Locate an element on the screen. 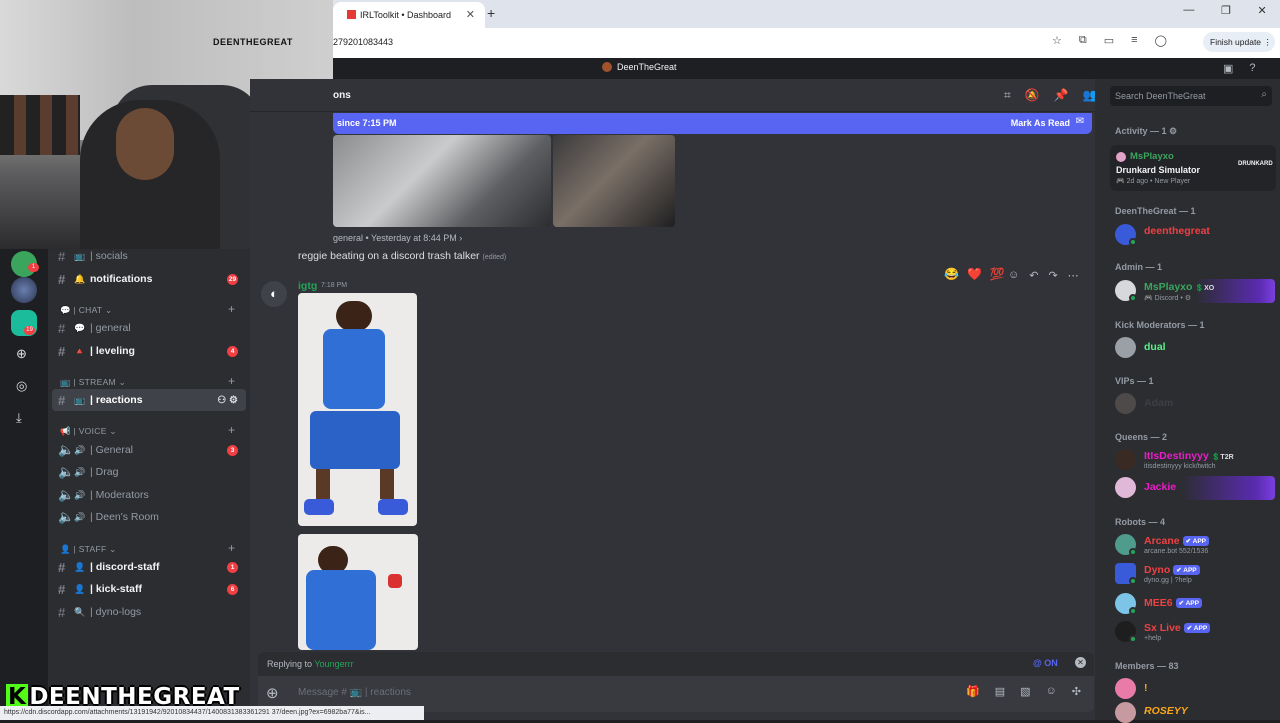 This screenshot has width=1280, height=723. laugh-emoji-icon: 😂 is located at coordinates (951, 274).